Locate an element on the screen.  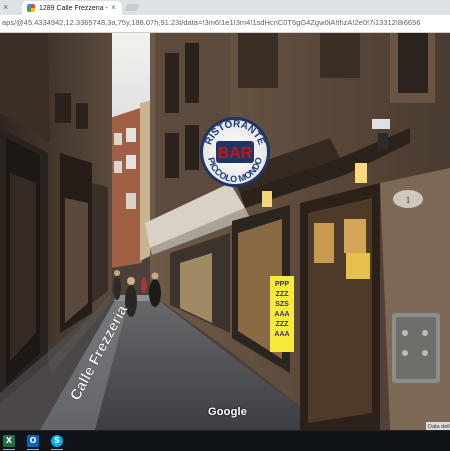
google-watermark: Google is located at coordinates (228, 412).